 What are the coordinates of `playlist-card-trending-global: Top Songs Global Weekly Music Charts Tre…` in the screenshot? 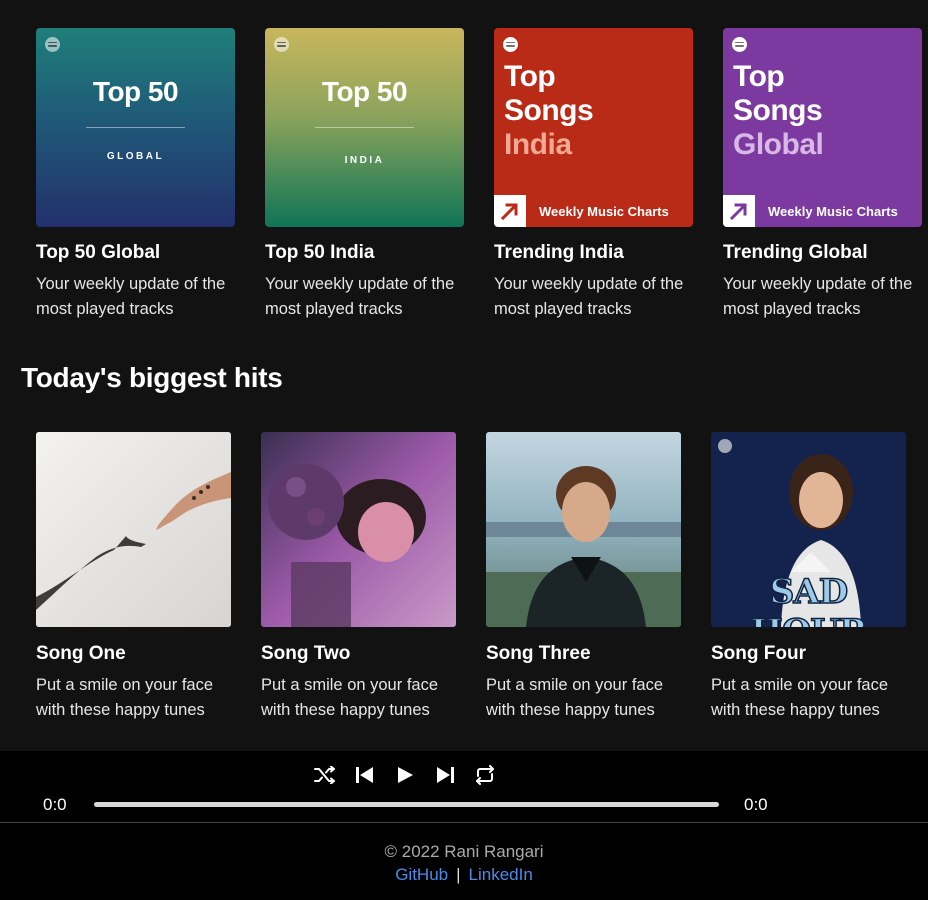 It's located at (822, 175).